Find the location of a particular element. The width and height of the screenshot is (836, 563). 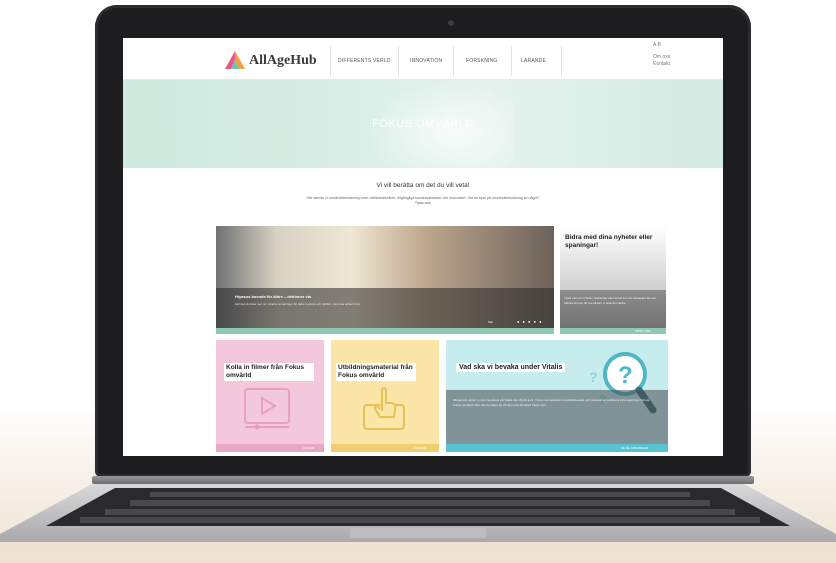

pointing-hand-icon is located at coordinates (384, 408).